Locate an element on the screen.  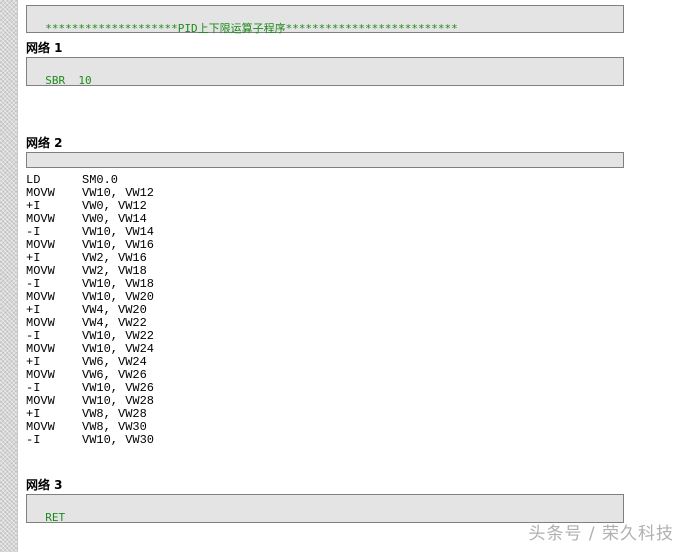
code-line: -I VW10, VW30 is located at coordinates (90, 440).